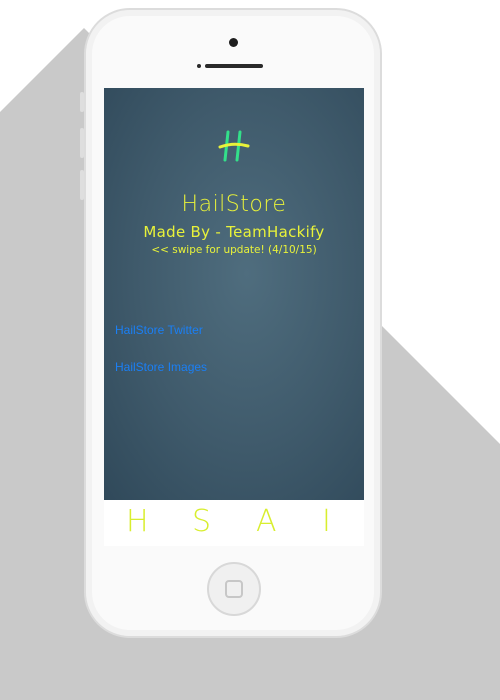 This screenshot has height=700, width=500. I want to click on sensor, so click(199, 66).